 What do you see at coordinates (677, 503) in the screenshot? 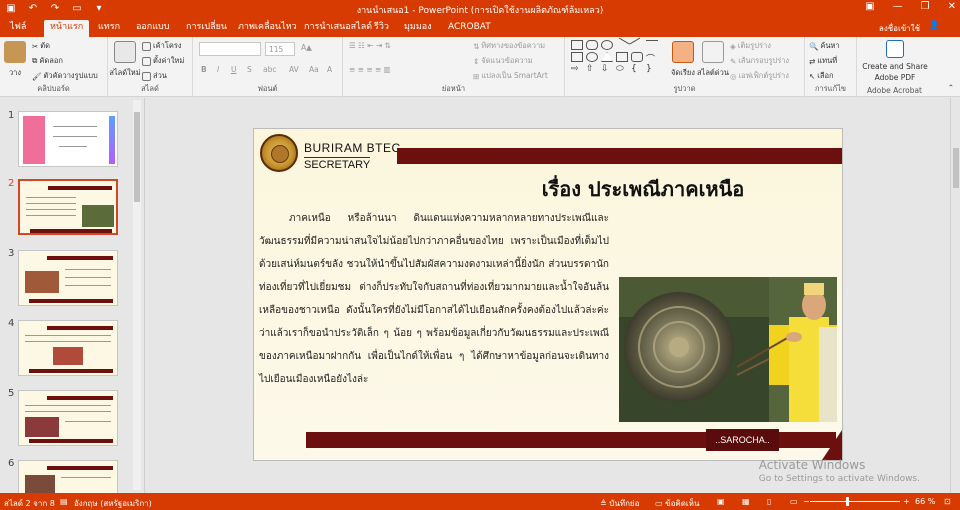
I see `comments-button: ▭ ข้อคิดเห็น` at bounding box center [677, 503].